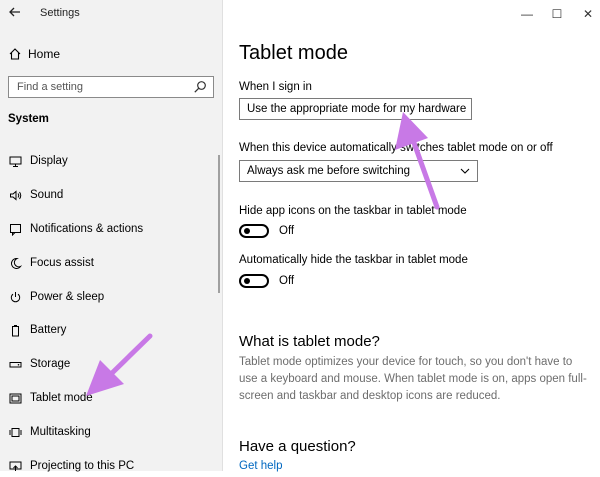 The image size is (600, 477). Describe the element at coordinates (15, 229) in the screenshot. I see `notifications-icon` at that location.